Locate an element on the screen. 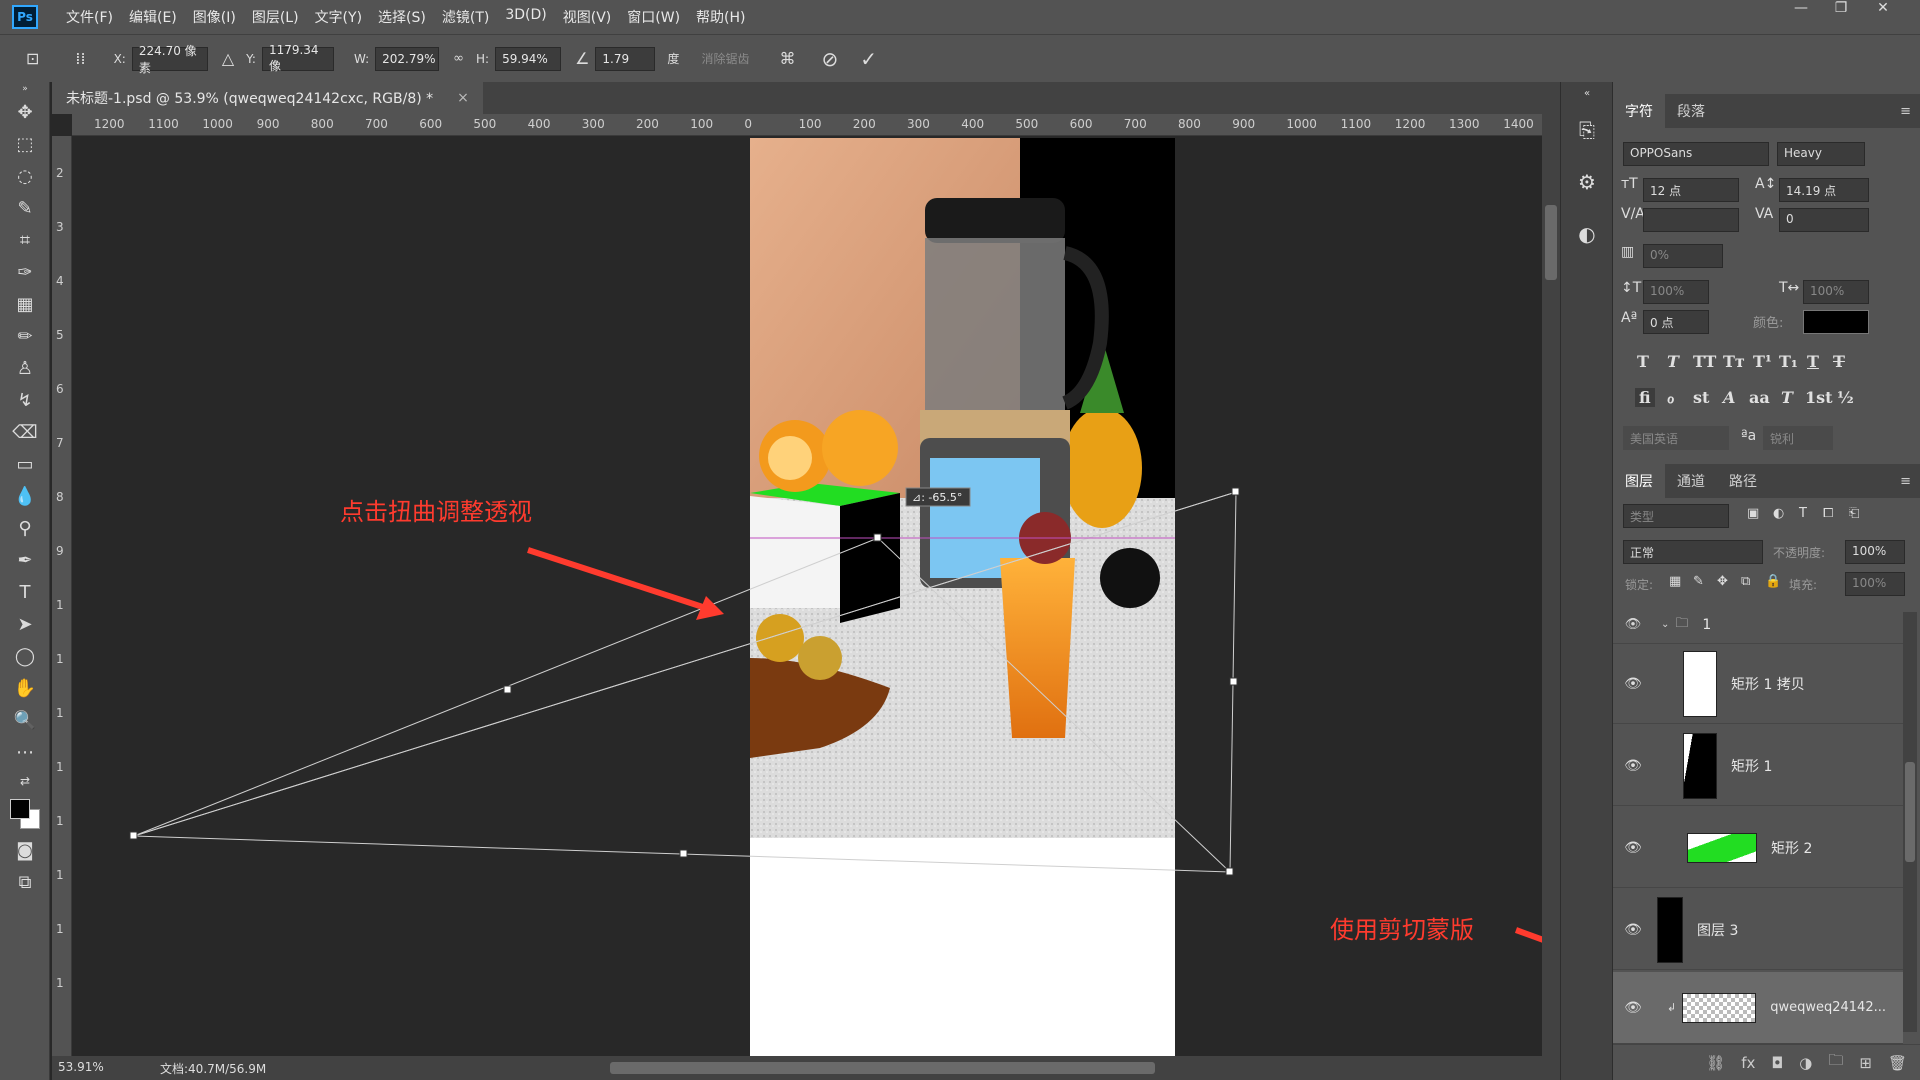 The width and height of the screenshot is (1920, 1080). layer-row: 👁 图层 3 is located at coordinates (1758, 930).